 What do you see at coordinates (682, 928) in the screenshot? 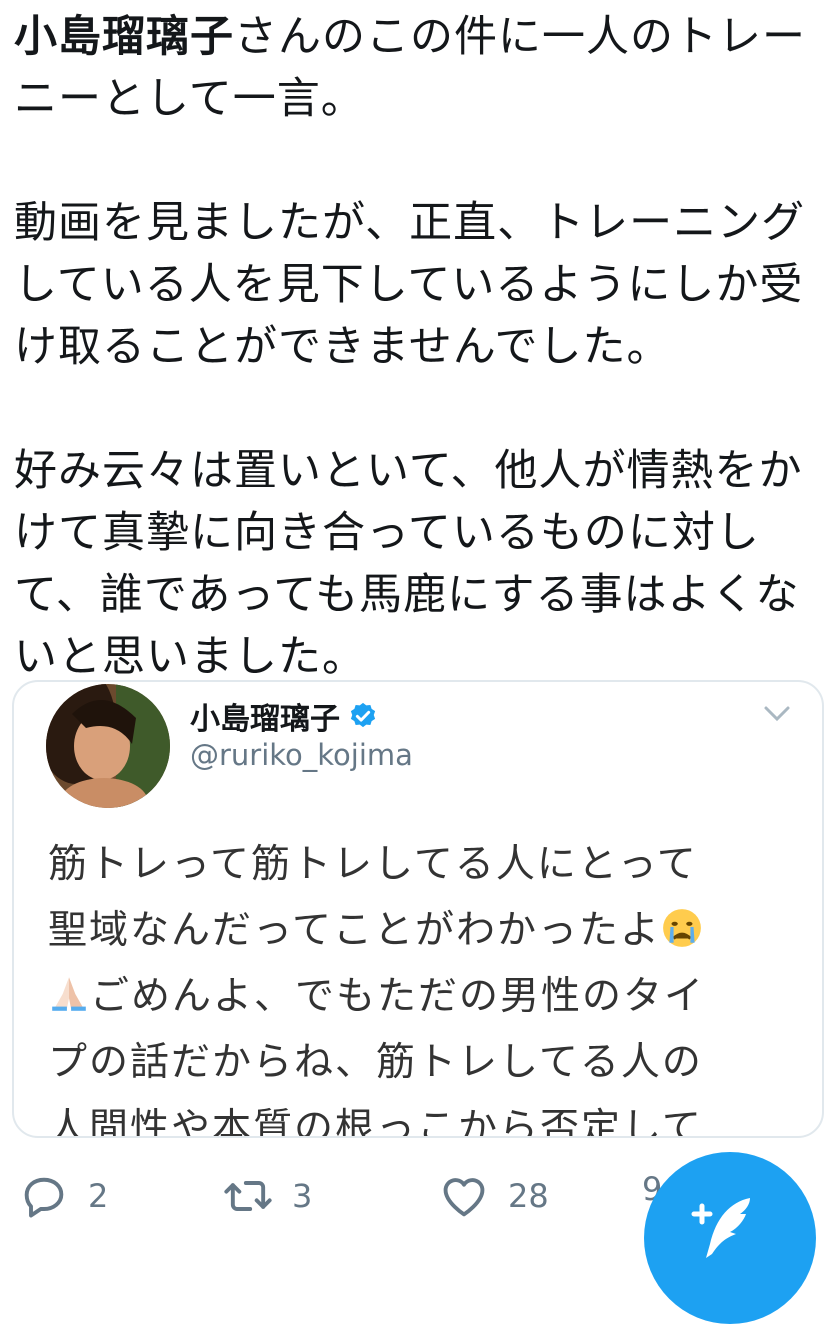
I see `crying-face-icon` at bounding box center [682, 928].